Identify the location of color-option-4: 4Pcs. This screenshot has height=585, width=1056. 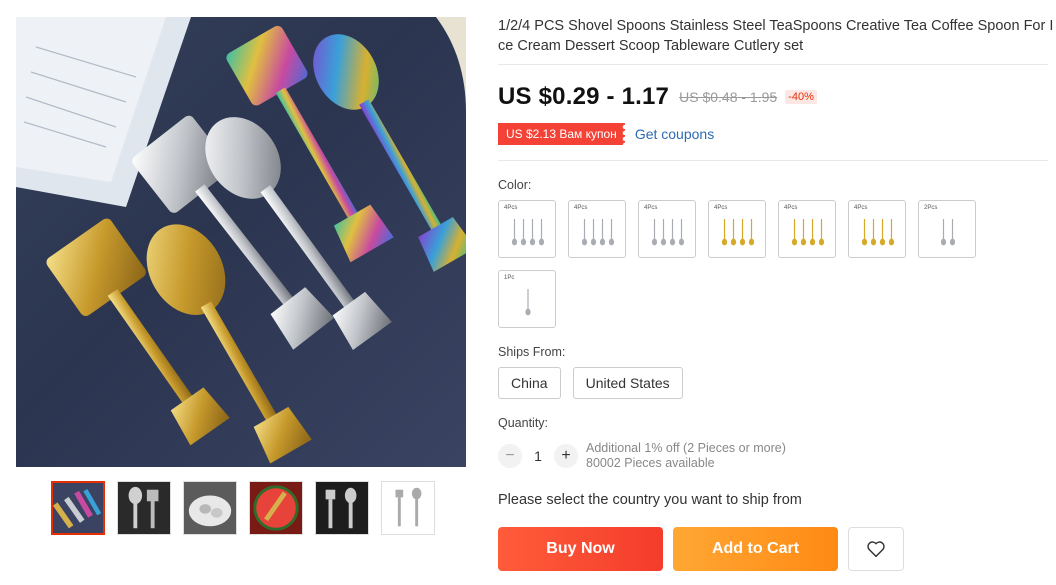
(737, 229).